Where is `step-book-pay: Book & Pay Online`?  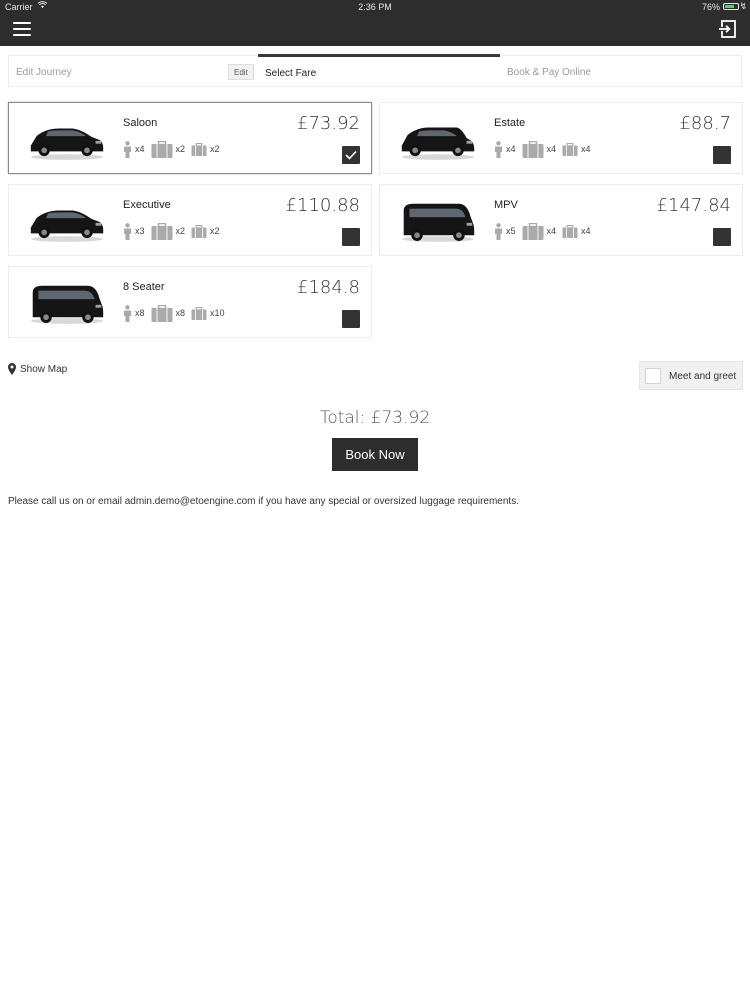
step-book-pay: Book & Pay Online is located at coordinates (621, 71).